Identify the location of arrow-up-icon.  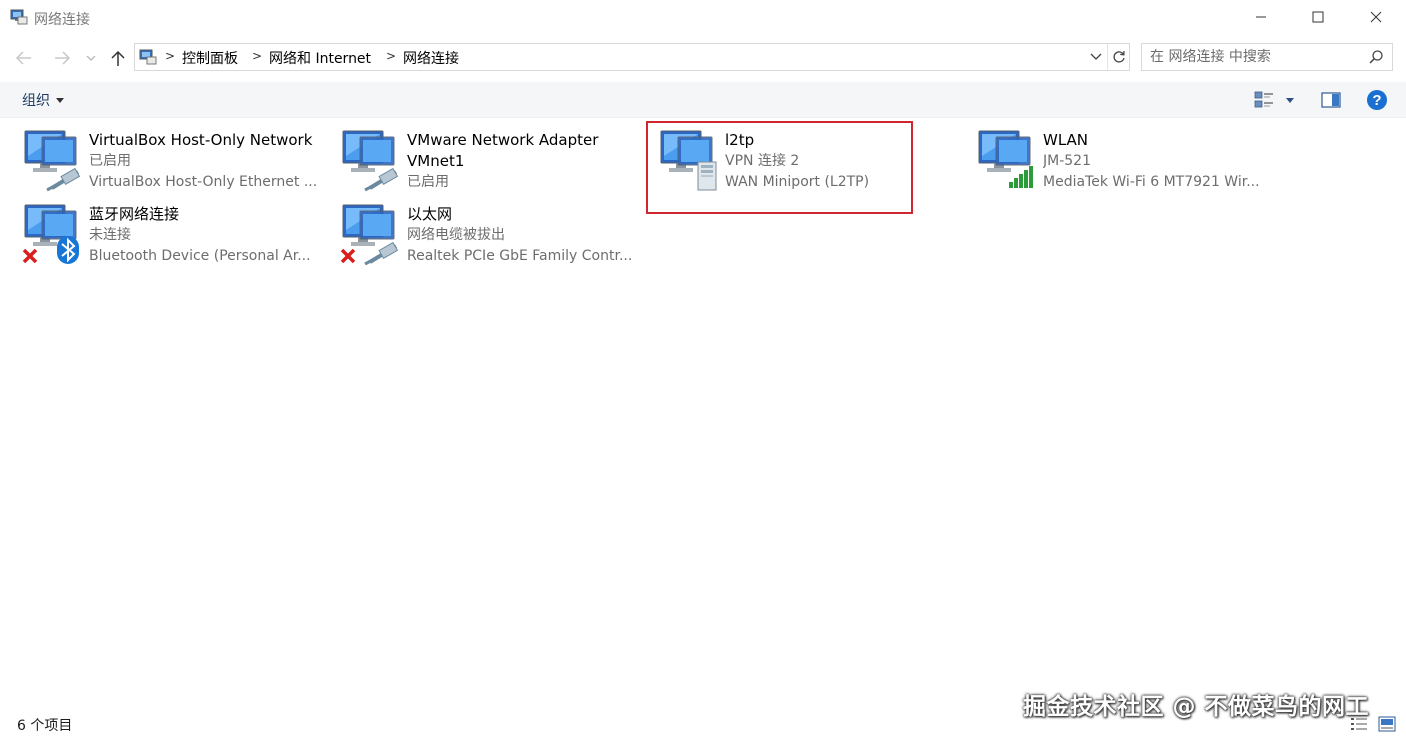
(118, 58).